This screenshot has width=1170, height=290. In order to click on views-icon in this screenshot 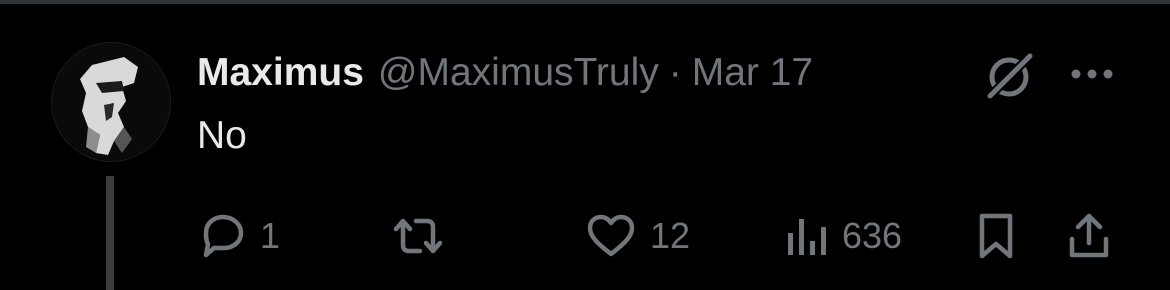, I will do `click(807, 237)`.